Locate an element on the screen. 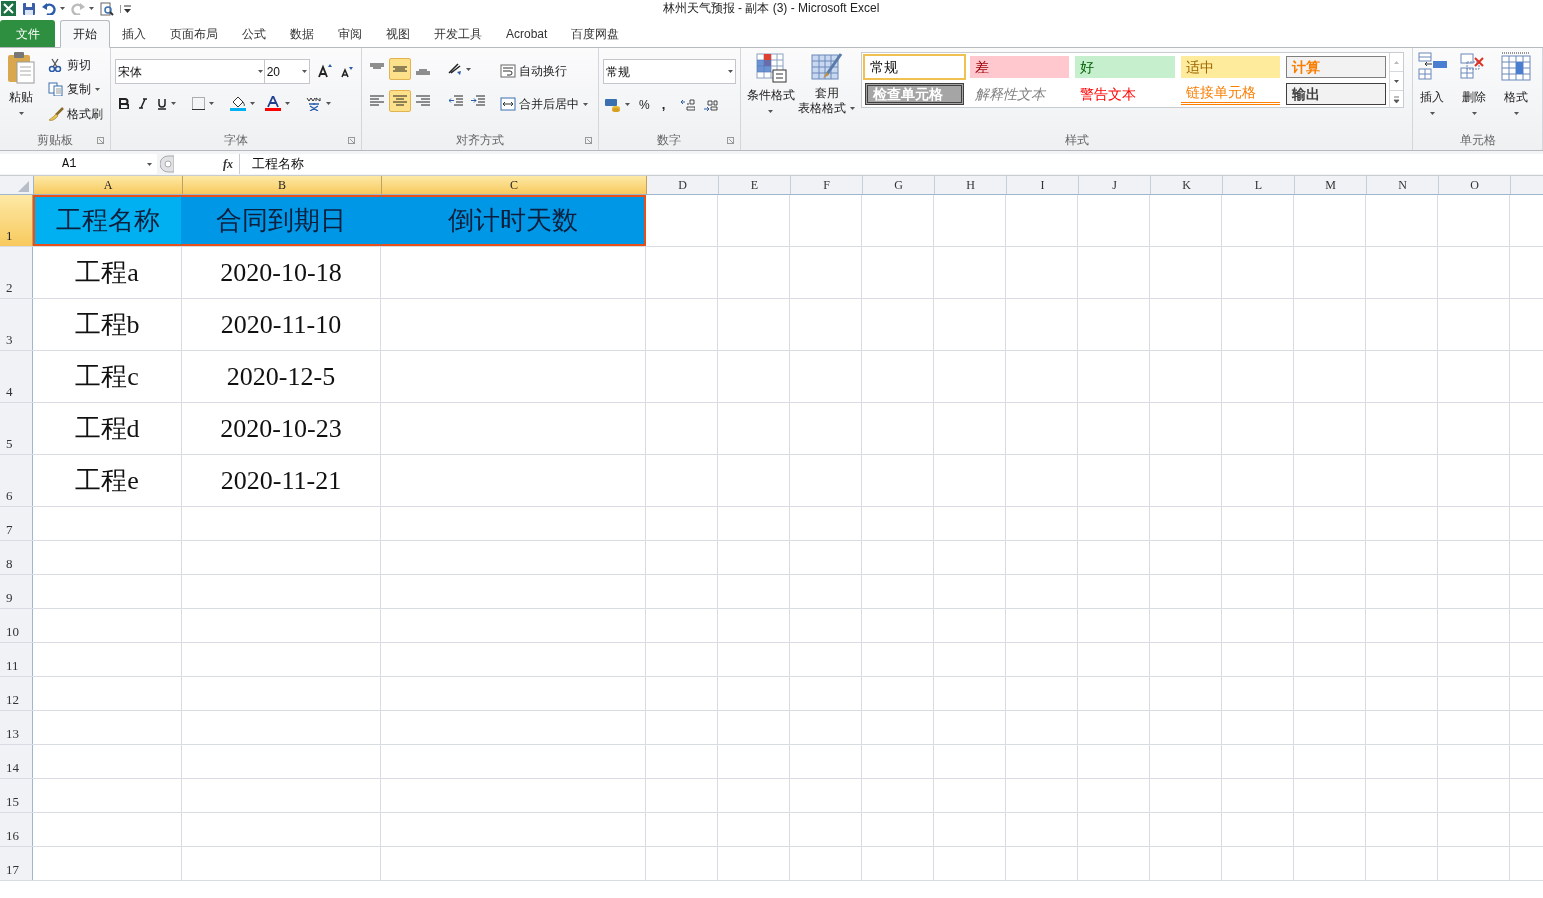 The height and width of the screenshot is (898, 1543). copy-icon is located at coordinates (56, 89).